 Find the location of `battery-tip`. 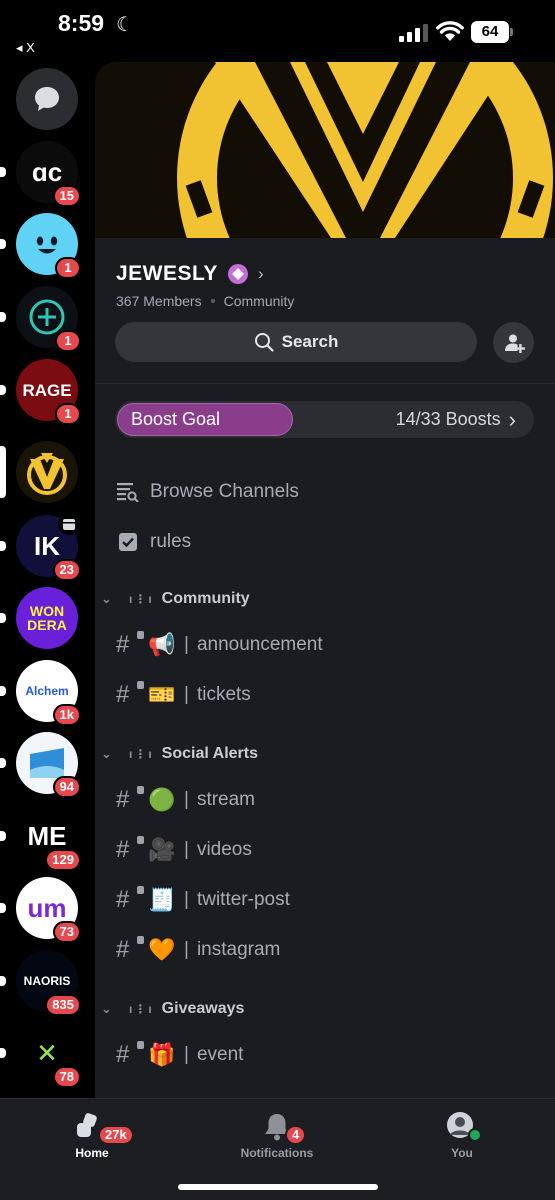

battery-tip is located at coordinates (511, 32).